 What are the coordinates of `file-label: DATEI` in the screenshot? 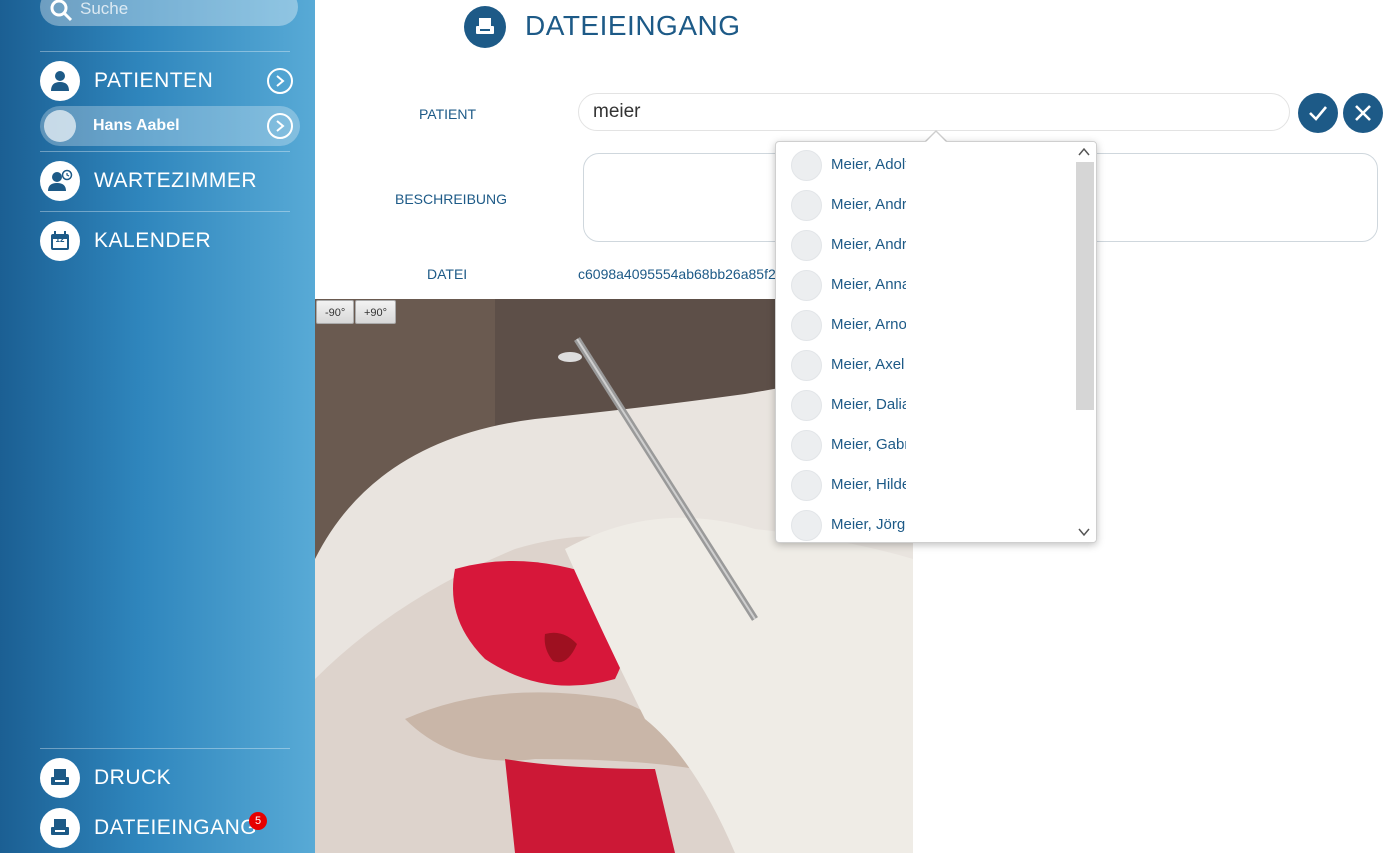 It's located at (447, 274).